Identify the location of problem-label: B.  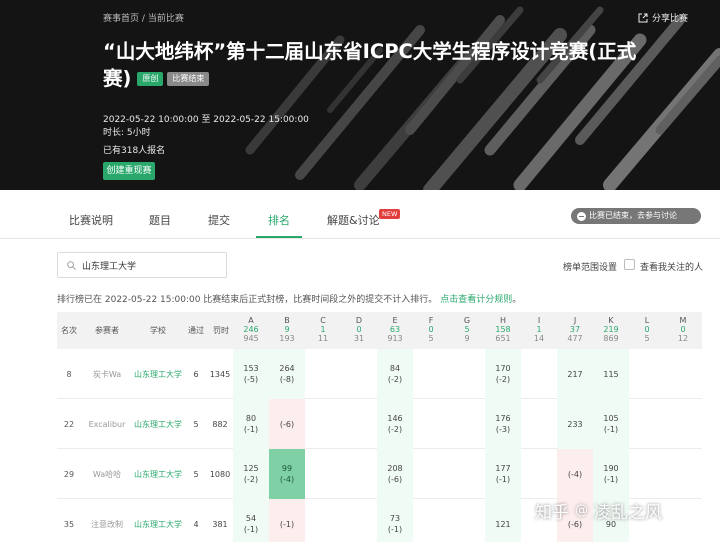
(287, 320).